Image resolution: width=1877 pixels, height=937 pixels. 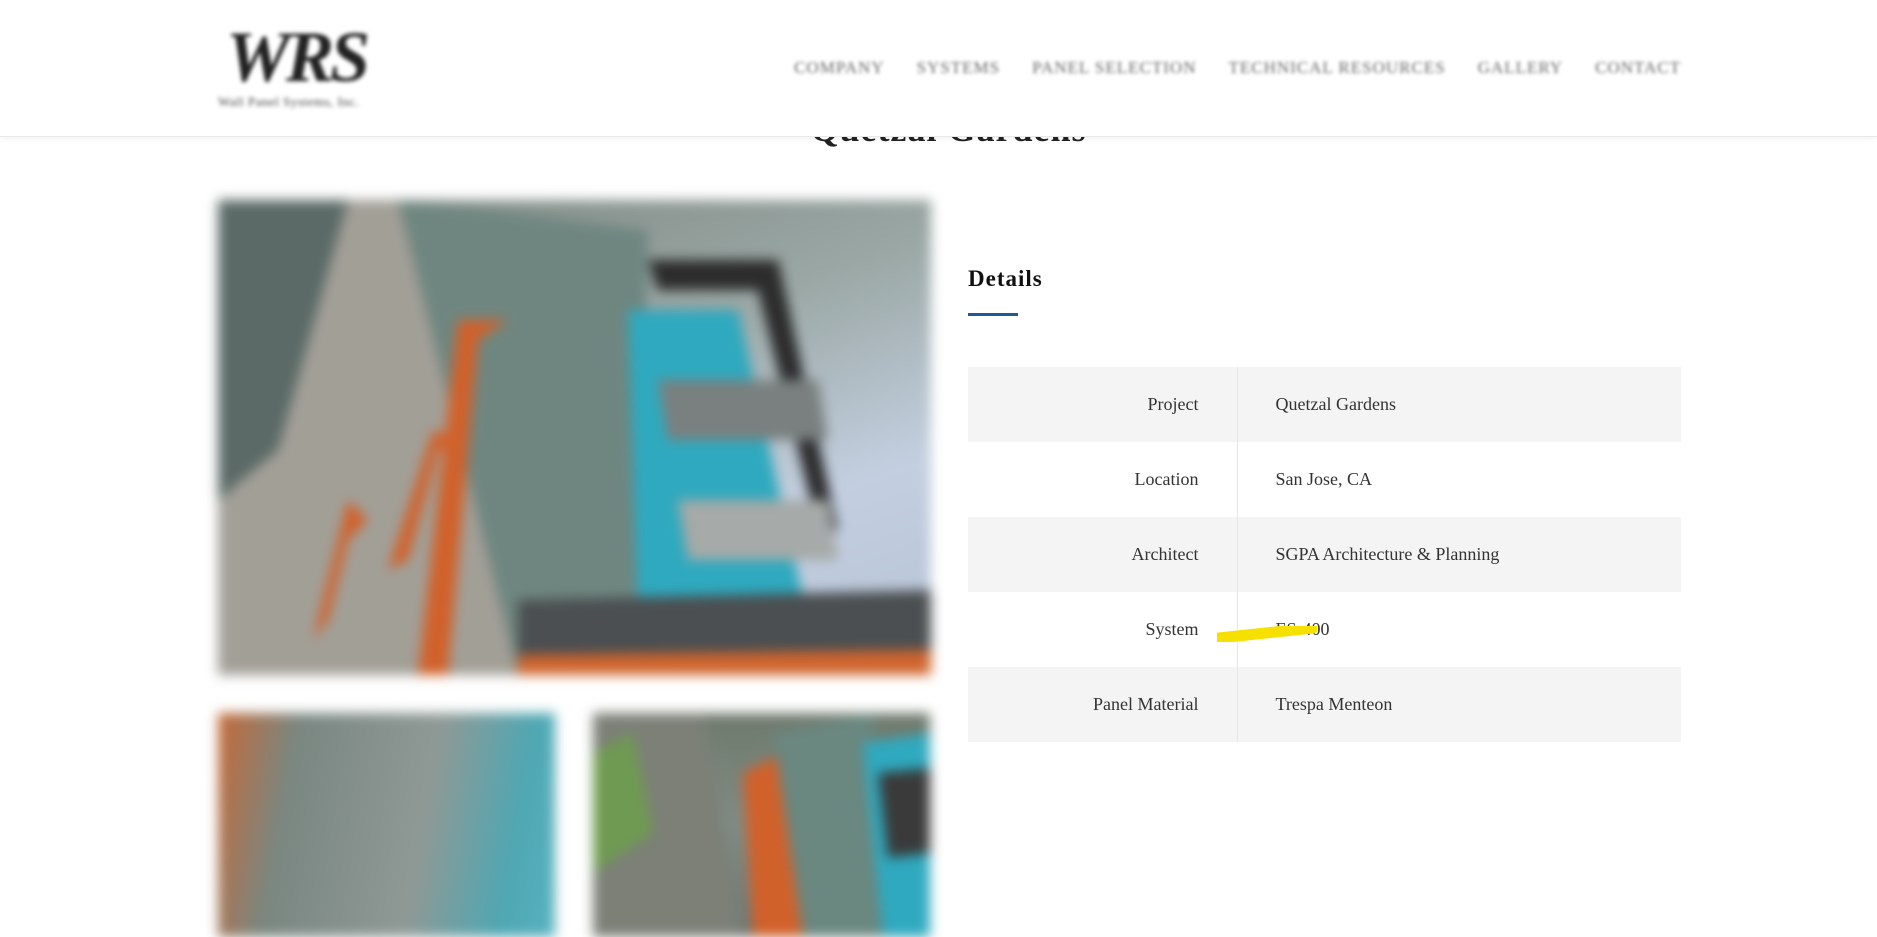 What do you see at coordinates (1103, 554) in the screenshot?
I see `details-label: Architect` at bounding box center [1103, 554].